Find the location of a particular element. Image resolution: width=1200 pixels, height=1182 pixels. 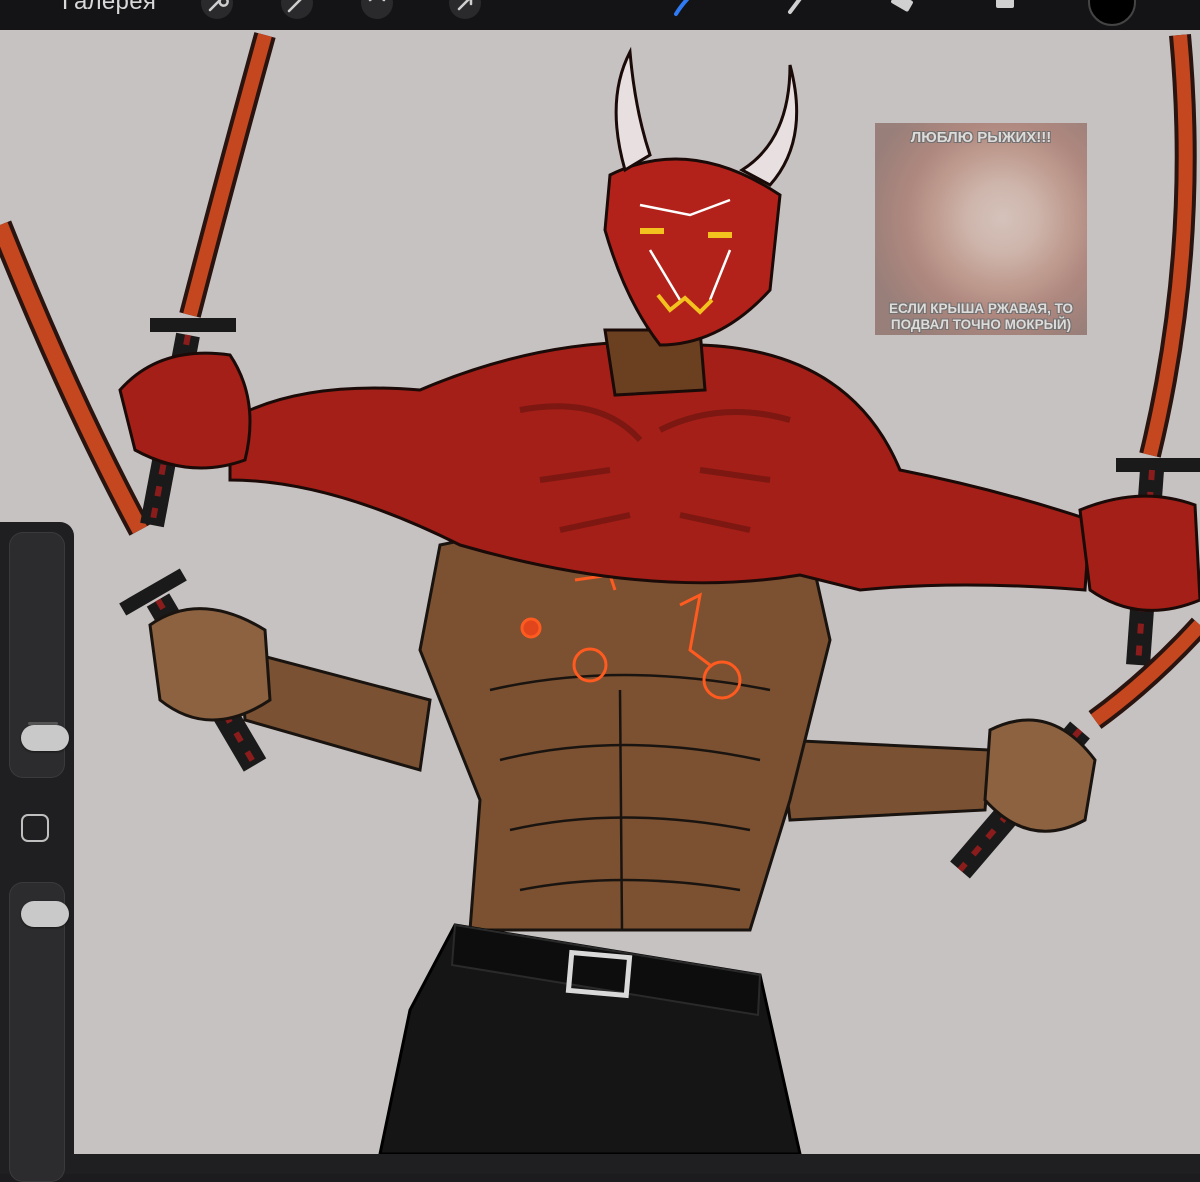

transform-arrow-icon is located at coordinates (465, 12).